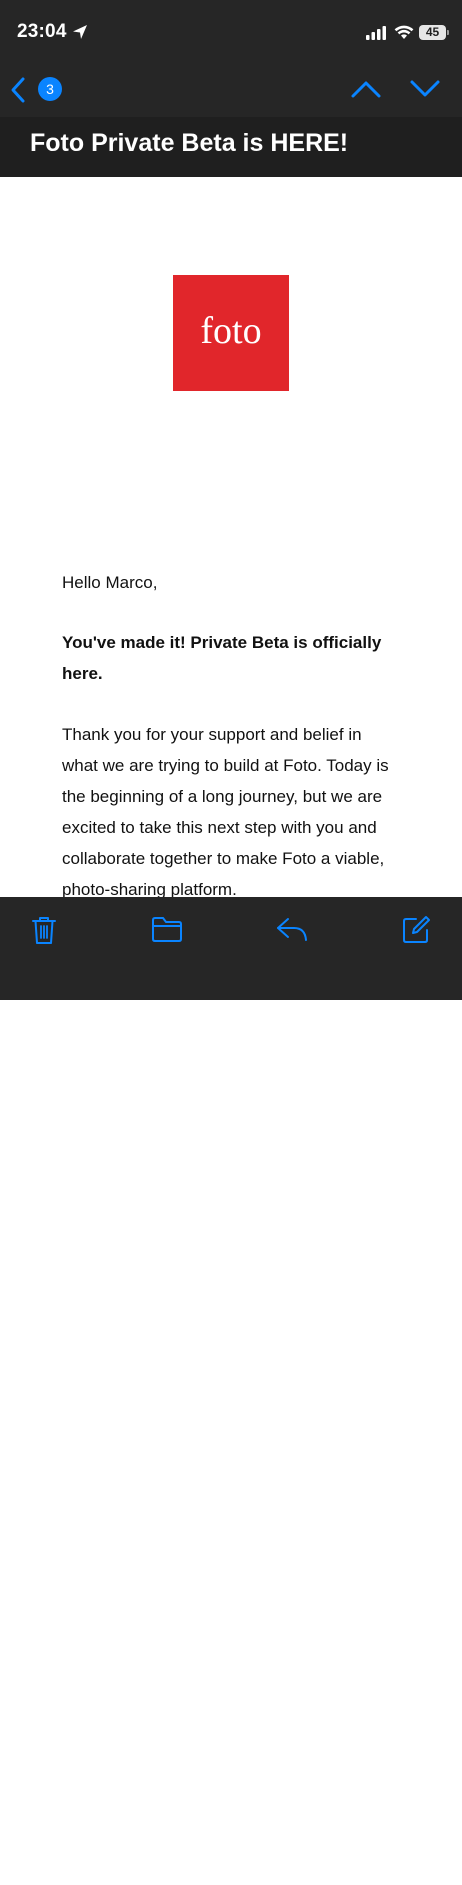 Image resolution: width=462 pixels, height=1885 pixels. I want to click on battery-indicator: 45, so click(432, 32).